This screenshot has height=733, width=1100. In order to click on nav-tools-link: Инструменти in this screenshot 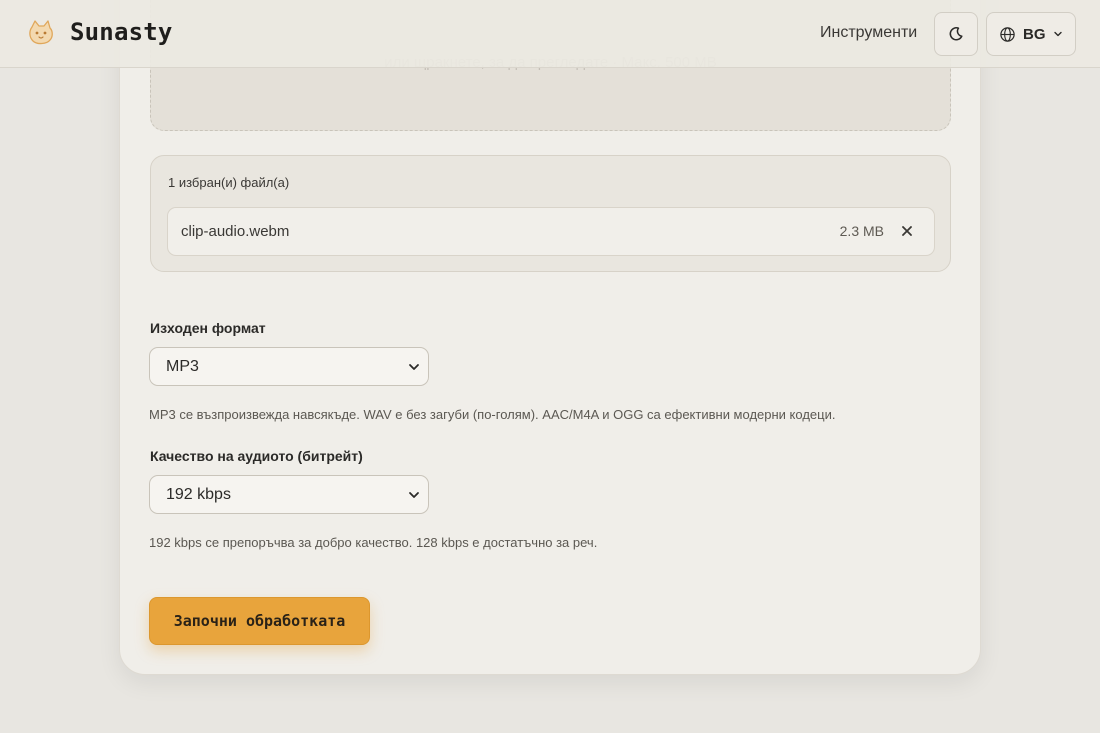, I will do `click(868, 33)`.